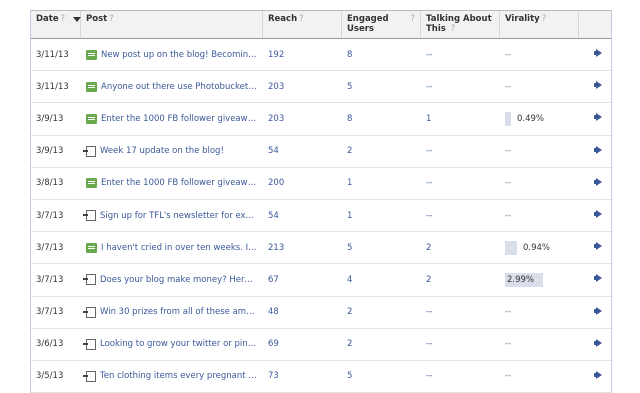 The width and height of the screenshot is (640, 393). Describe the element at coordinates (172, 24) in the screenshot. I see `post-column-header: Post ?` at that location.